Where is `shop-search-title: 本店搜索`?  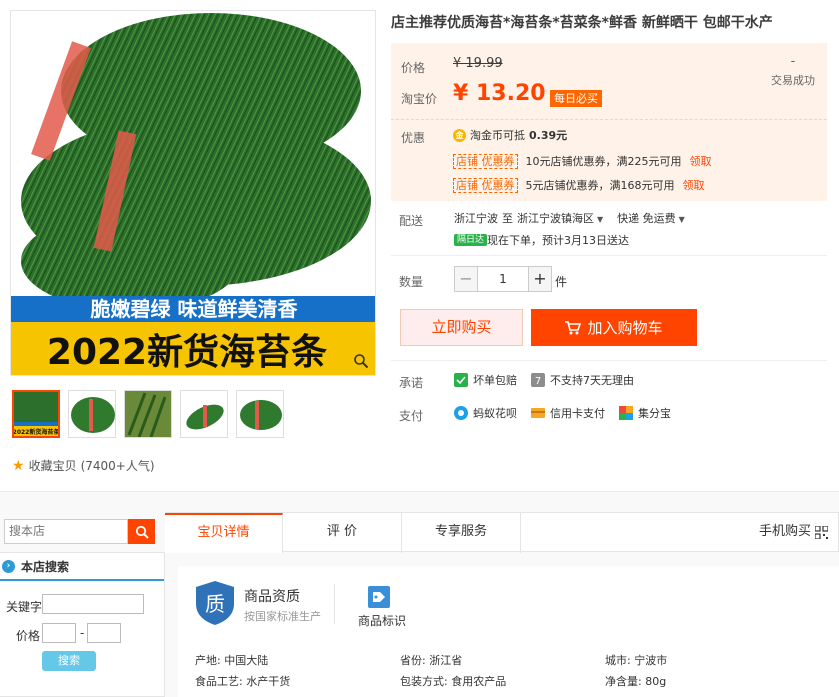 shop-search-title: 本店搜索 is located at coordinates (45, 566).